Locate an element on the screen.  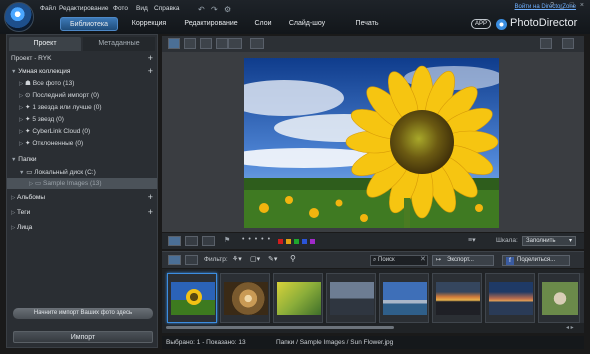
tab-metadata: Метаданные is located at coordinates (119, 44).